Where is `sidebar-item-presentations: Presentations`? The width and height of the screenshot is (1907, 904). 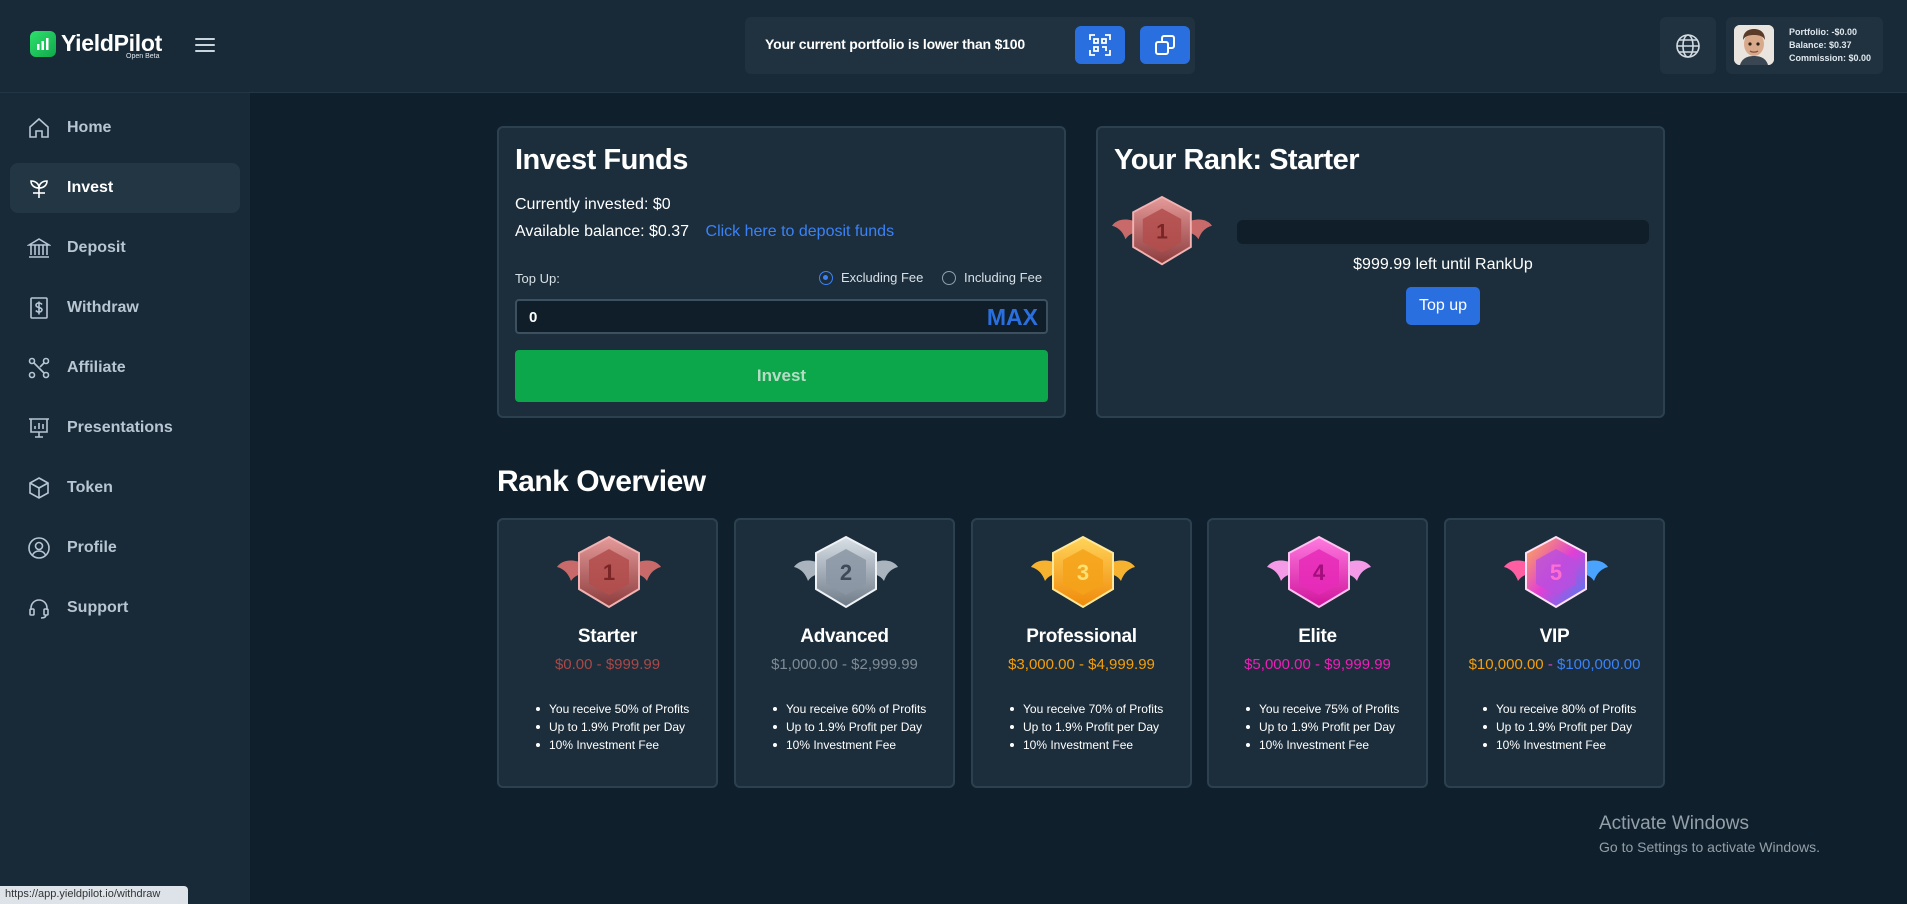
sidebar-item-presentations: Presentations is located at coordinates (125, 428).